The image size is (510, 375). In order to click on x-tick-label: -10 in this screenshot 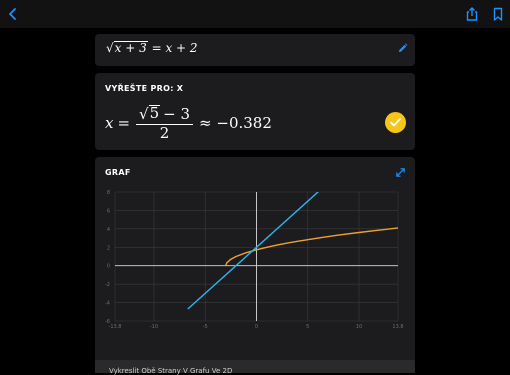, I will do `click(154, 327)`.